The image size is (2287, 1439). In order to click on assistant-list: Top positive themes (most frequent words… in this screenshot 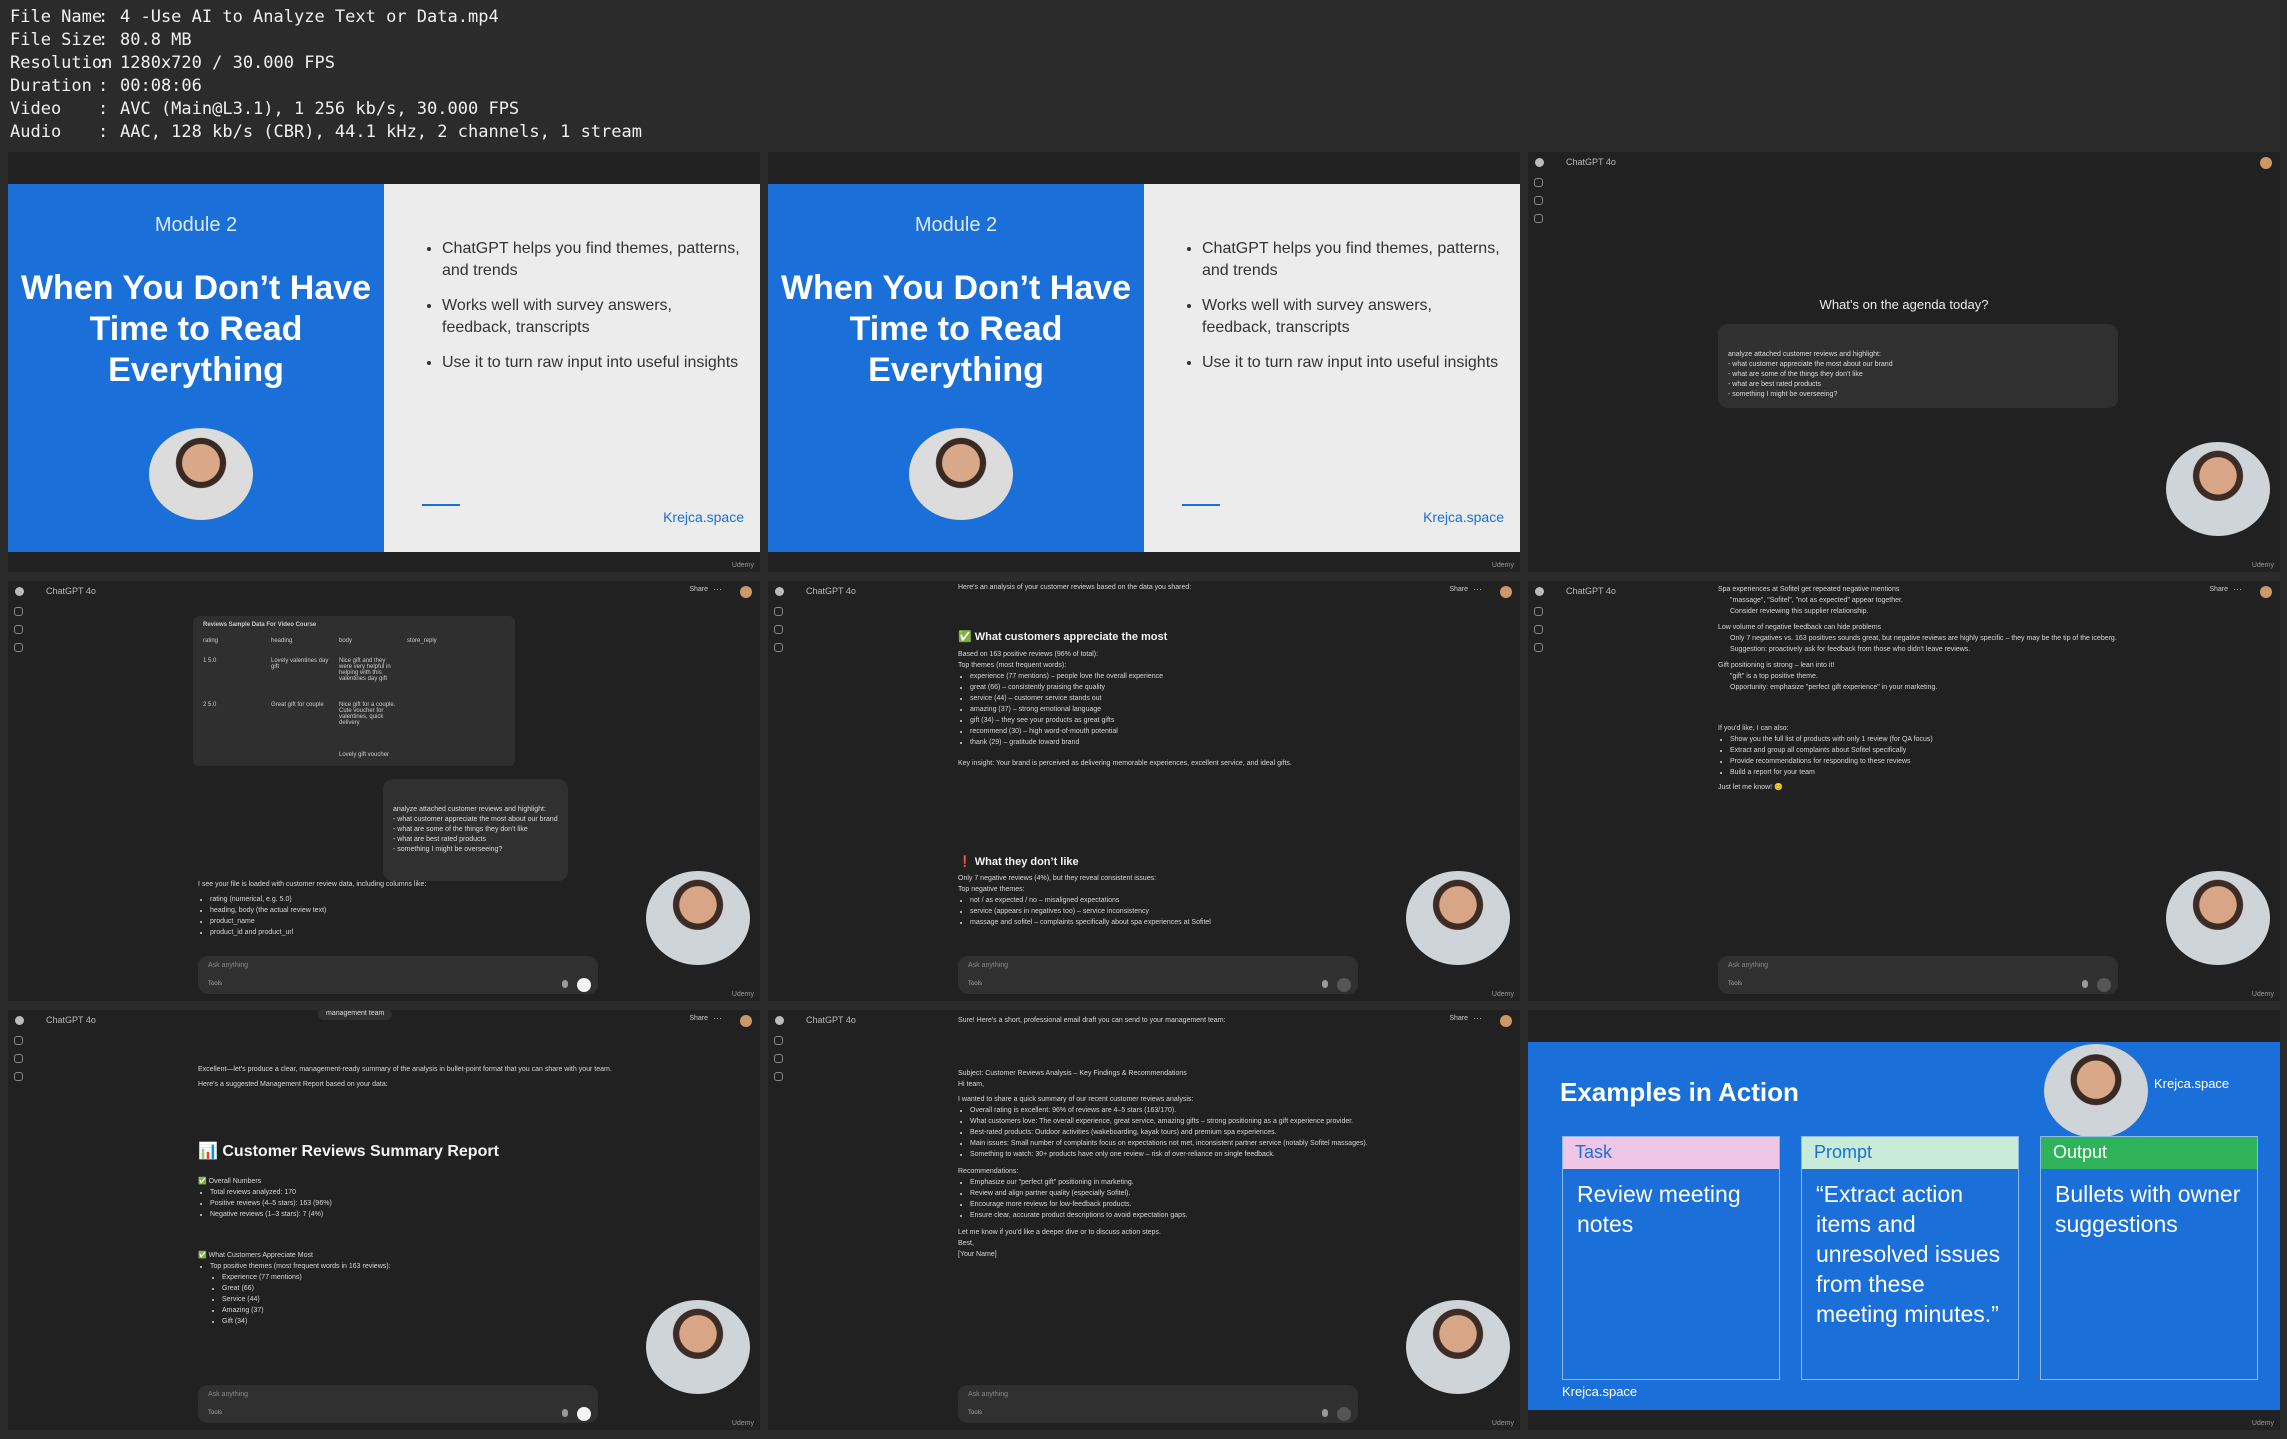, I will do `click(408, 1266)`.